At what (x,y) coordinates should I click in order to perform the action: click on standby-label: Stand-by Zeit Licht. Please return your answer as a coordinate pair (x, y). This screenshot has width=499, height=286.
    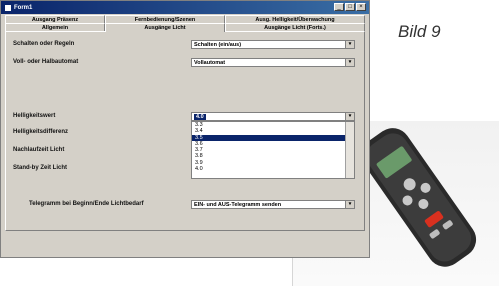
    Looking at the image, I should click on (40, 168).